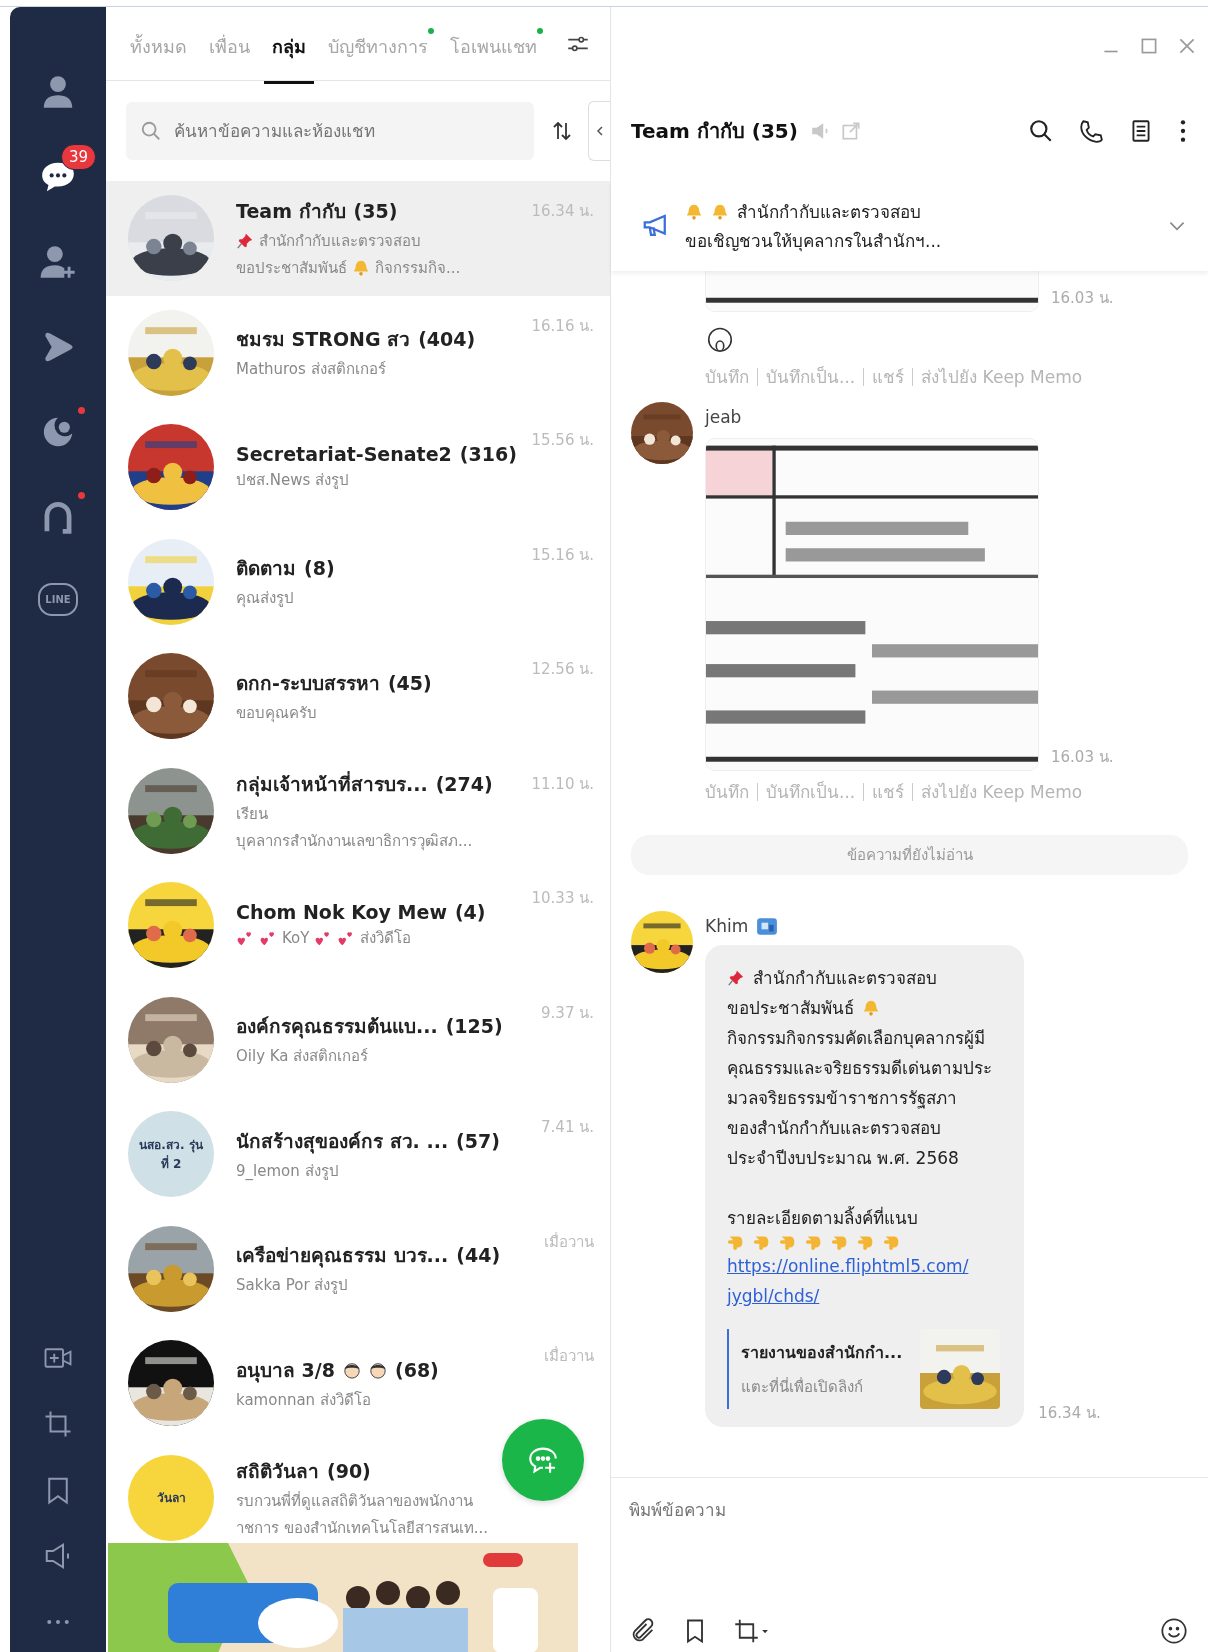  Describe the element at coordinates (447, 339) in the screenshot. I see `member-count: (404)` at that location.